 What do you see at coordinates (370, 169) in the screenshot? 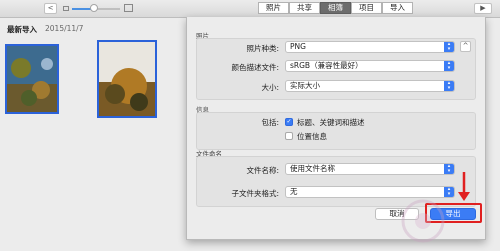
I see `filename-select: 使用文件名称 ▴ ▾` at bounding box center [370, 169].